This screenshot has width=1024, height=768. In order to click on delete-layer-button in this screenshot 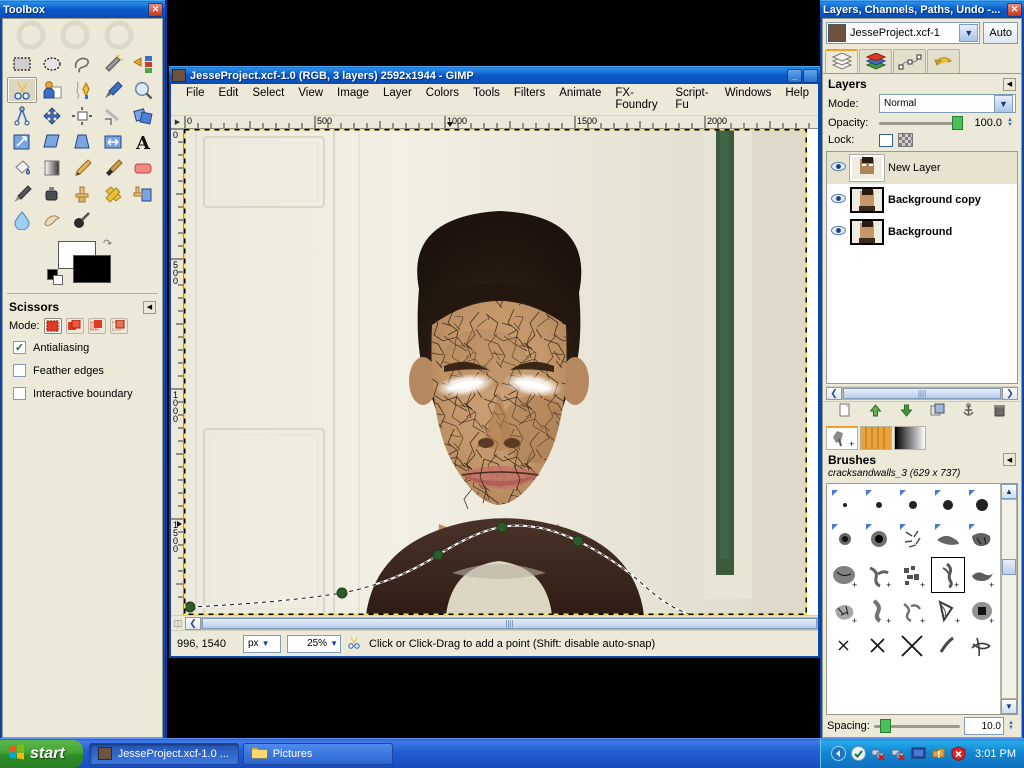, I will do `click(999, 412)`.